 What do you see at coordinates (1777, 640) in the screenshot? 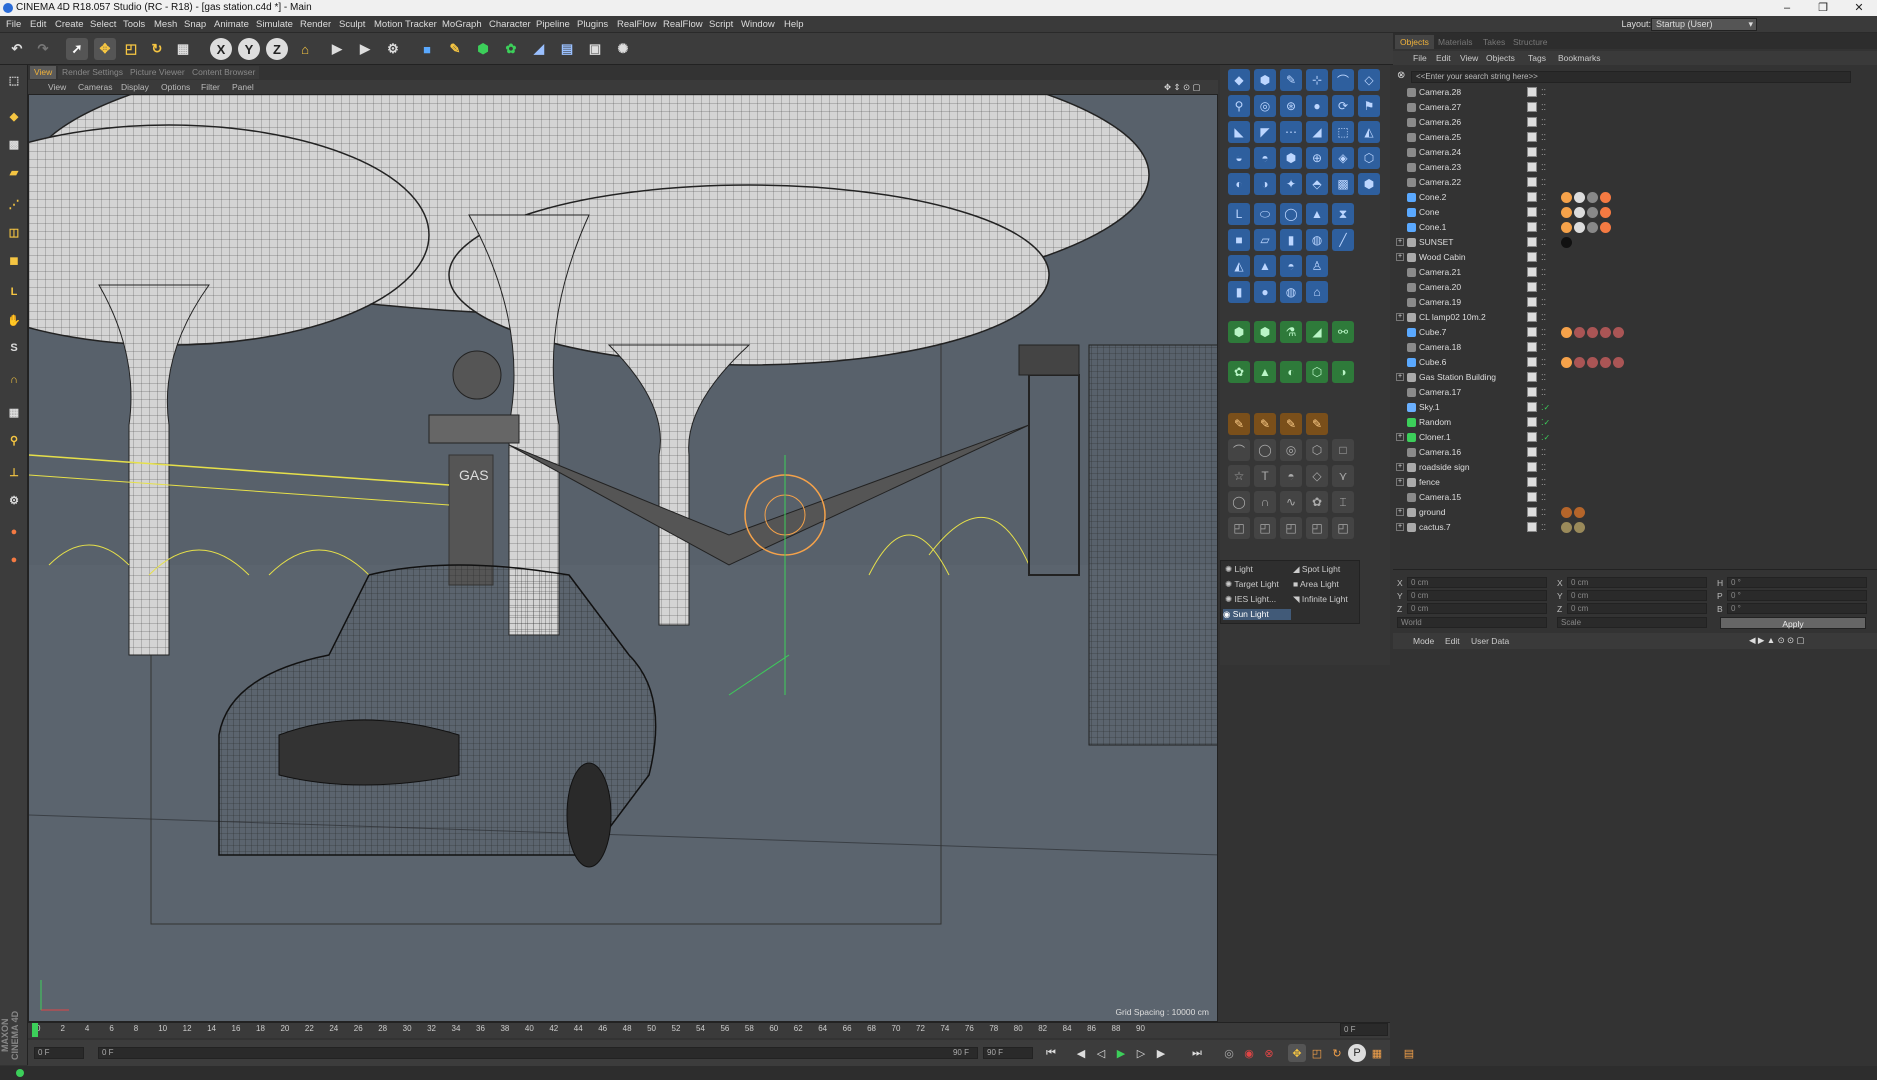
I see `attr-nav-icons: ◀ ▶ ▲ ⊙ ⊙ ▢` at bounding box center [1777, 640].